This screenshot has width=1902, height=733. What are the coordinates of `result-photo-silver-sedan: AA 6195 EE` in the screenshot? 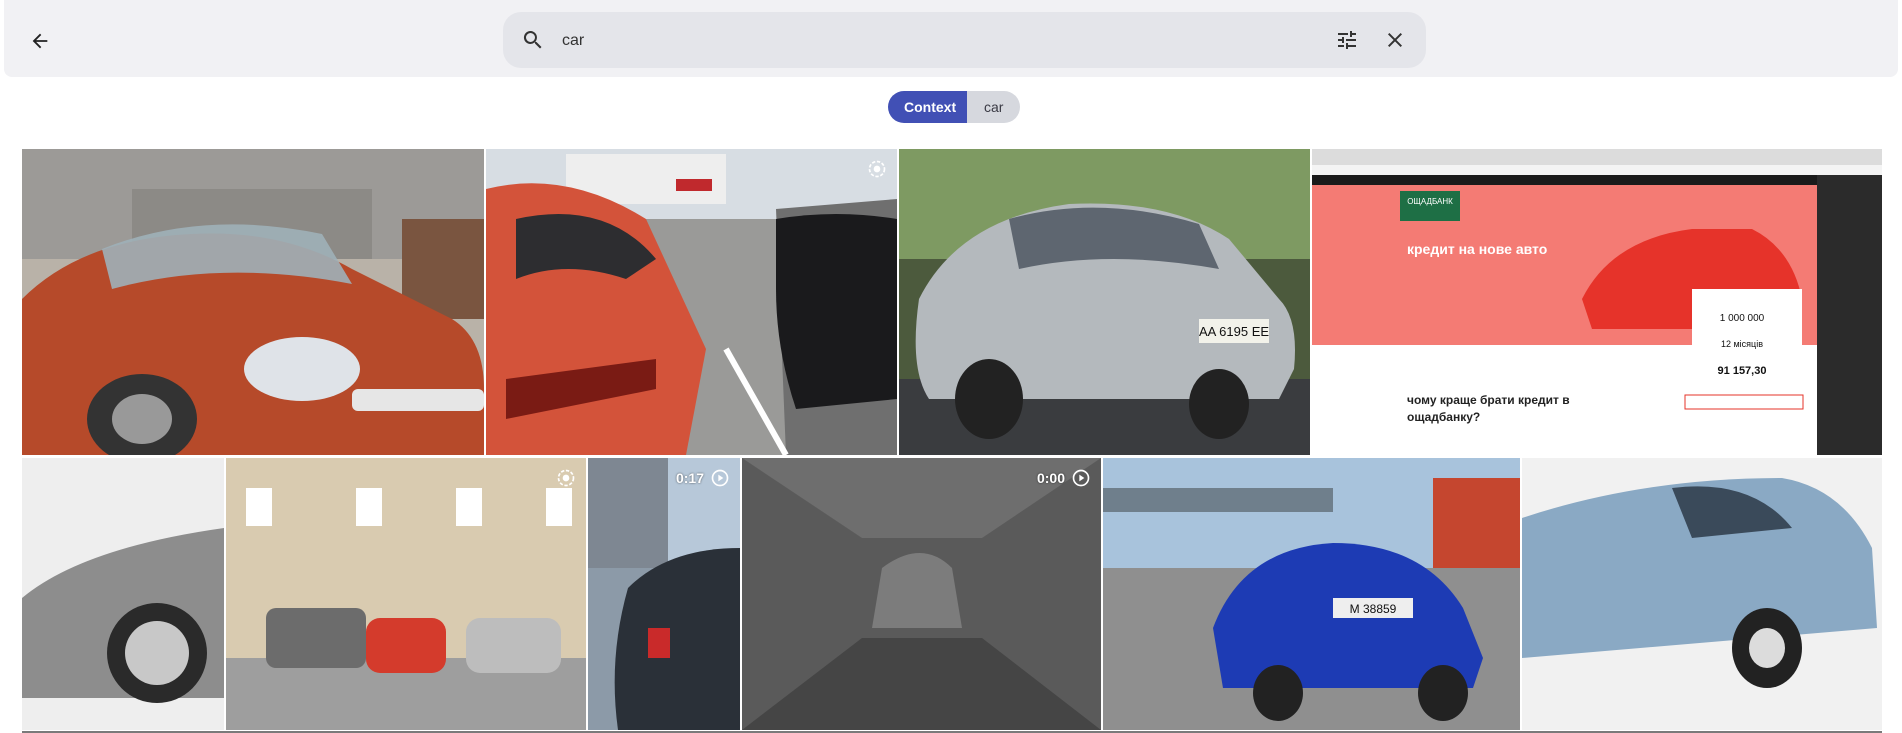 It's located at (1104, 302).